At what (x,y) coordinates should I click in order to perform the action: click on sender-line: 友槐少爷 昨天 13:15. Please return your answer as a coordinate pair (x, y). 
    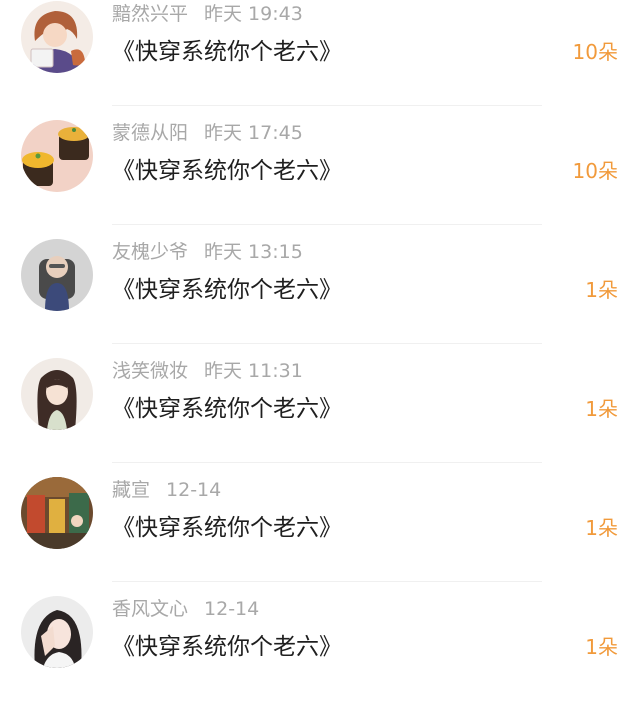
    Looking at the image, I should click on (207, 252).